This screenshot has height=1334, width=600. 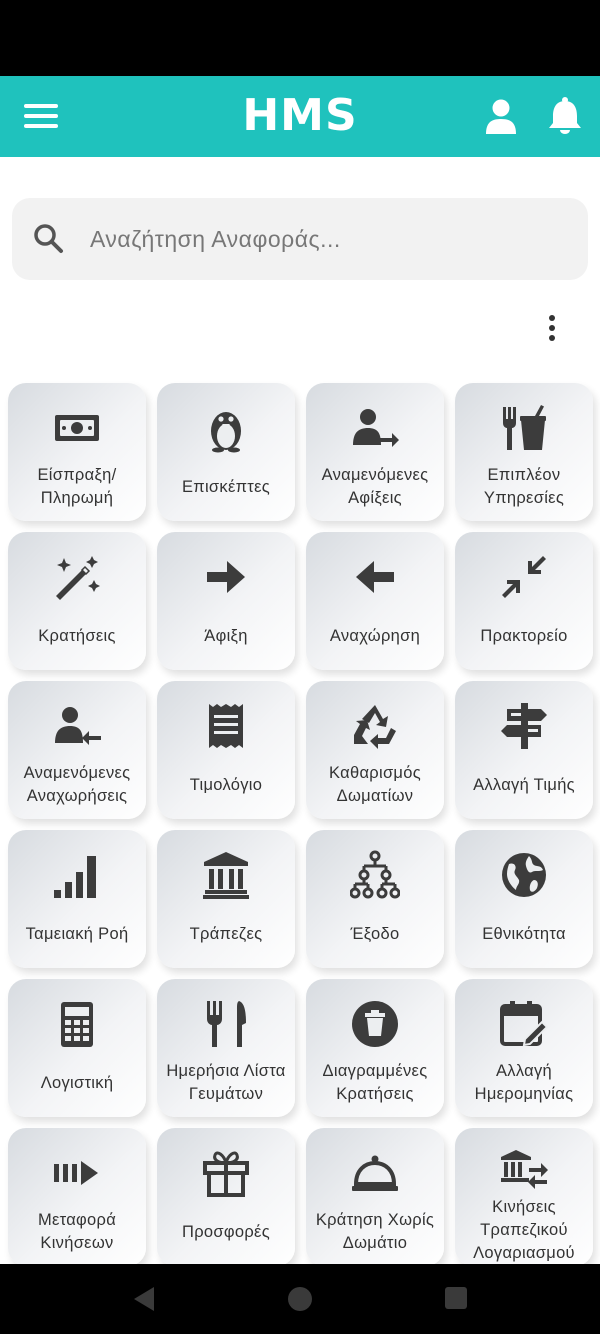 I want to click on cloche-icon, so click(x=375, y=1173).